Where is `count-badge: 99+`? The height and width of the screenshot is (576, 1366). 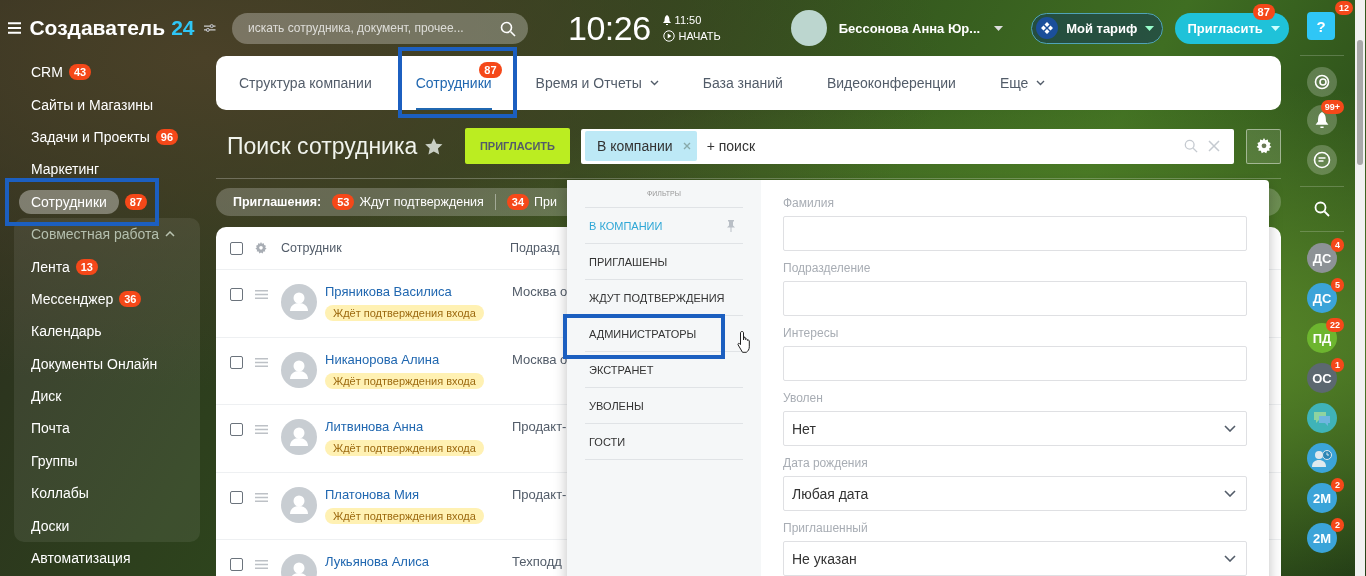 count-badge: 99+ is located at coordinates (1332, 107).